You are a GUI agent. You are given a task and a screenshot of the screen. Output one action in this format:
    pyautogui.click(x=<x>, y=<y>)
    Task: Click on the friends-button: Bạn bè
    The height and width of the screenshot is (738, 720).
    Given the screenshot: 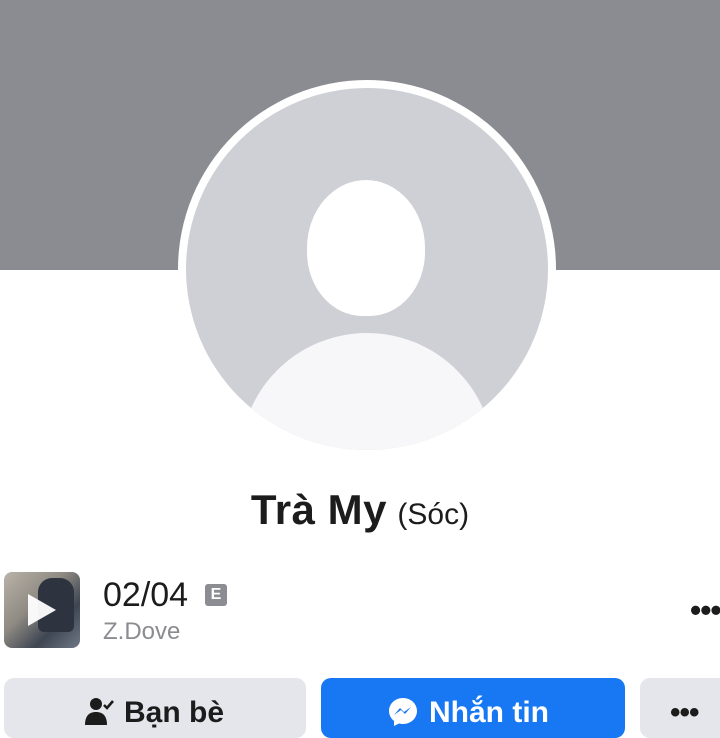 What is the action you would take?
    pyautogui.click(x=155, y=708)
    